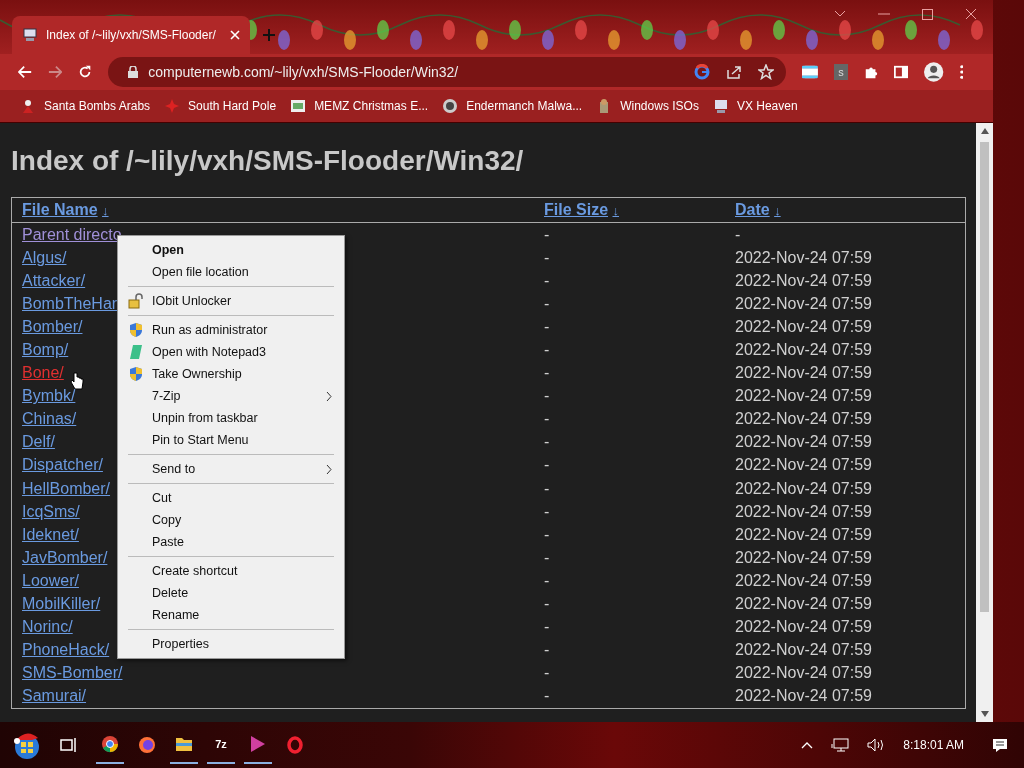 The width and height of the screenshot is (1024, 768). What do you see at coordinates (54, 280) in the screenshot?
I see `folder-link: Attacker/` at bounding box center [54, 280].